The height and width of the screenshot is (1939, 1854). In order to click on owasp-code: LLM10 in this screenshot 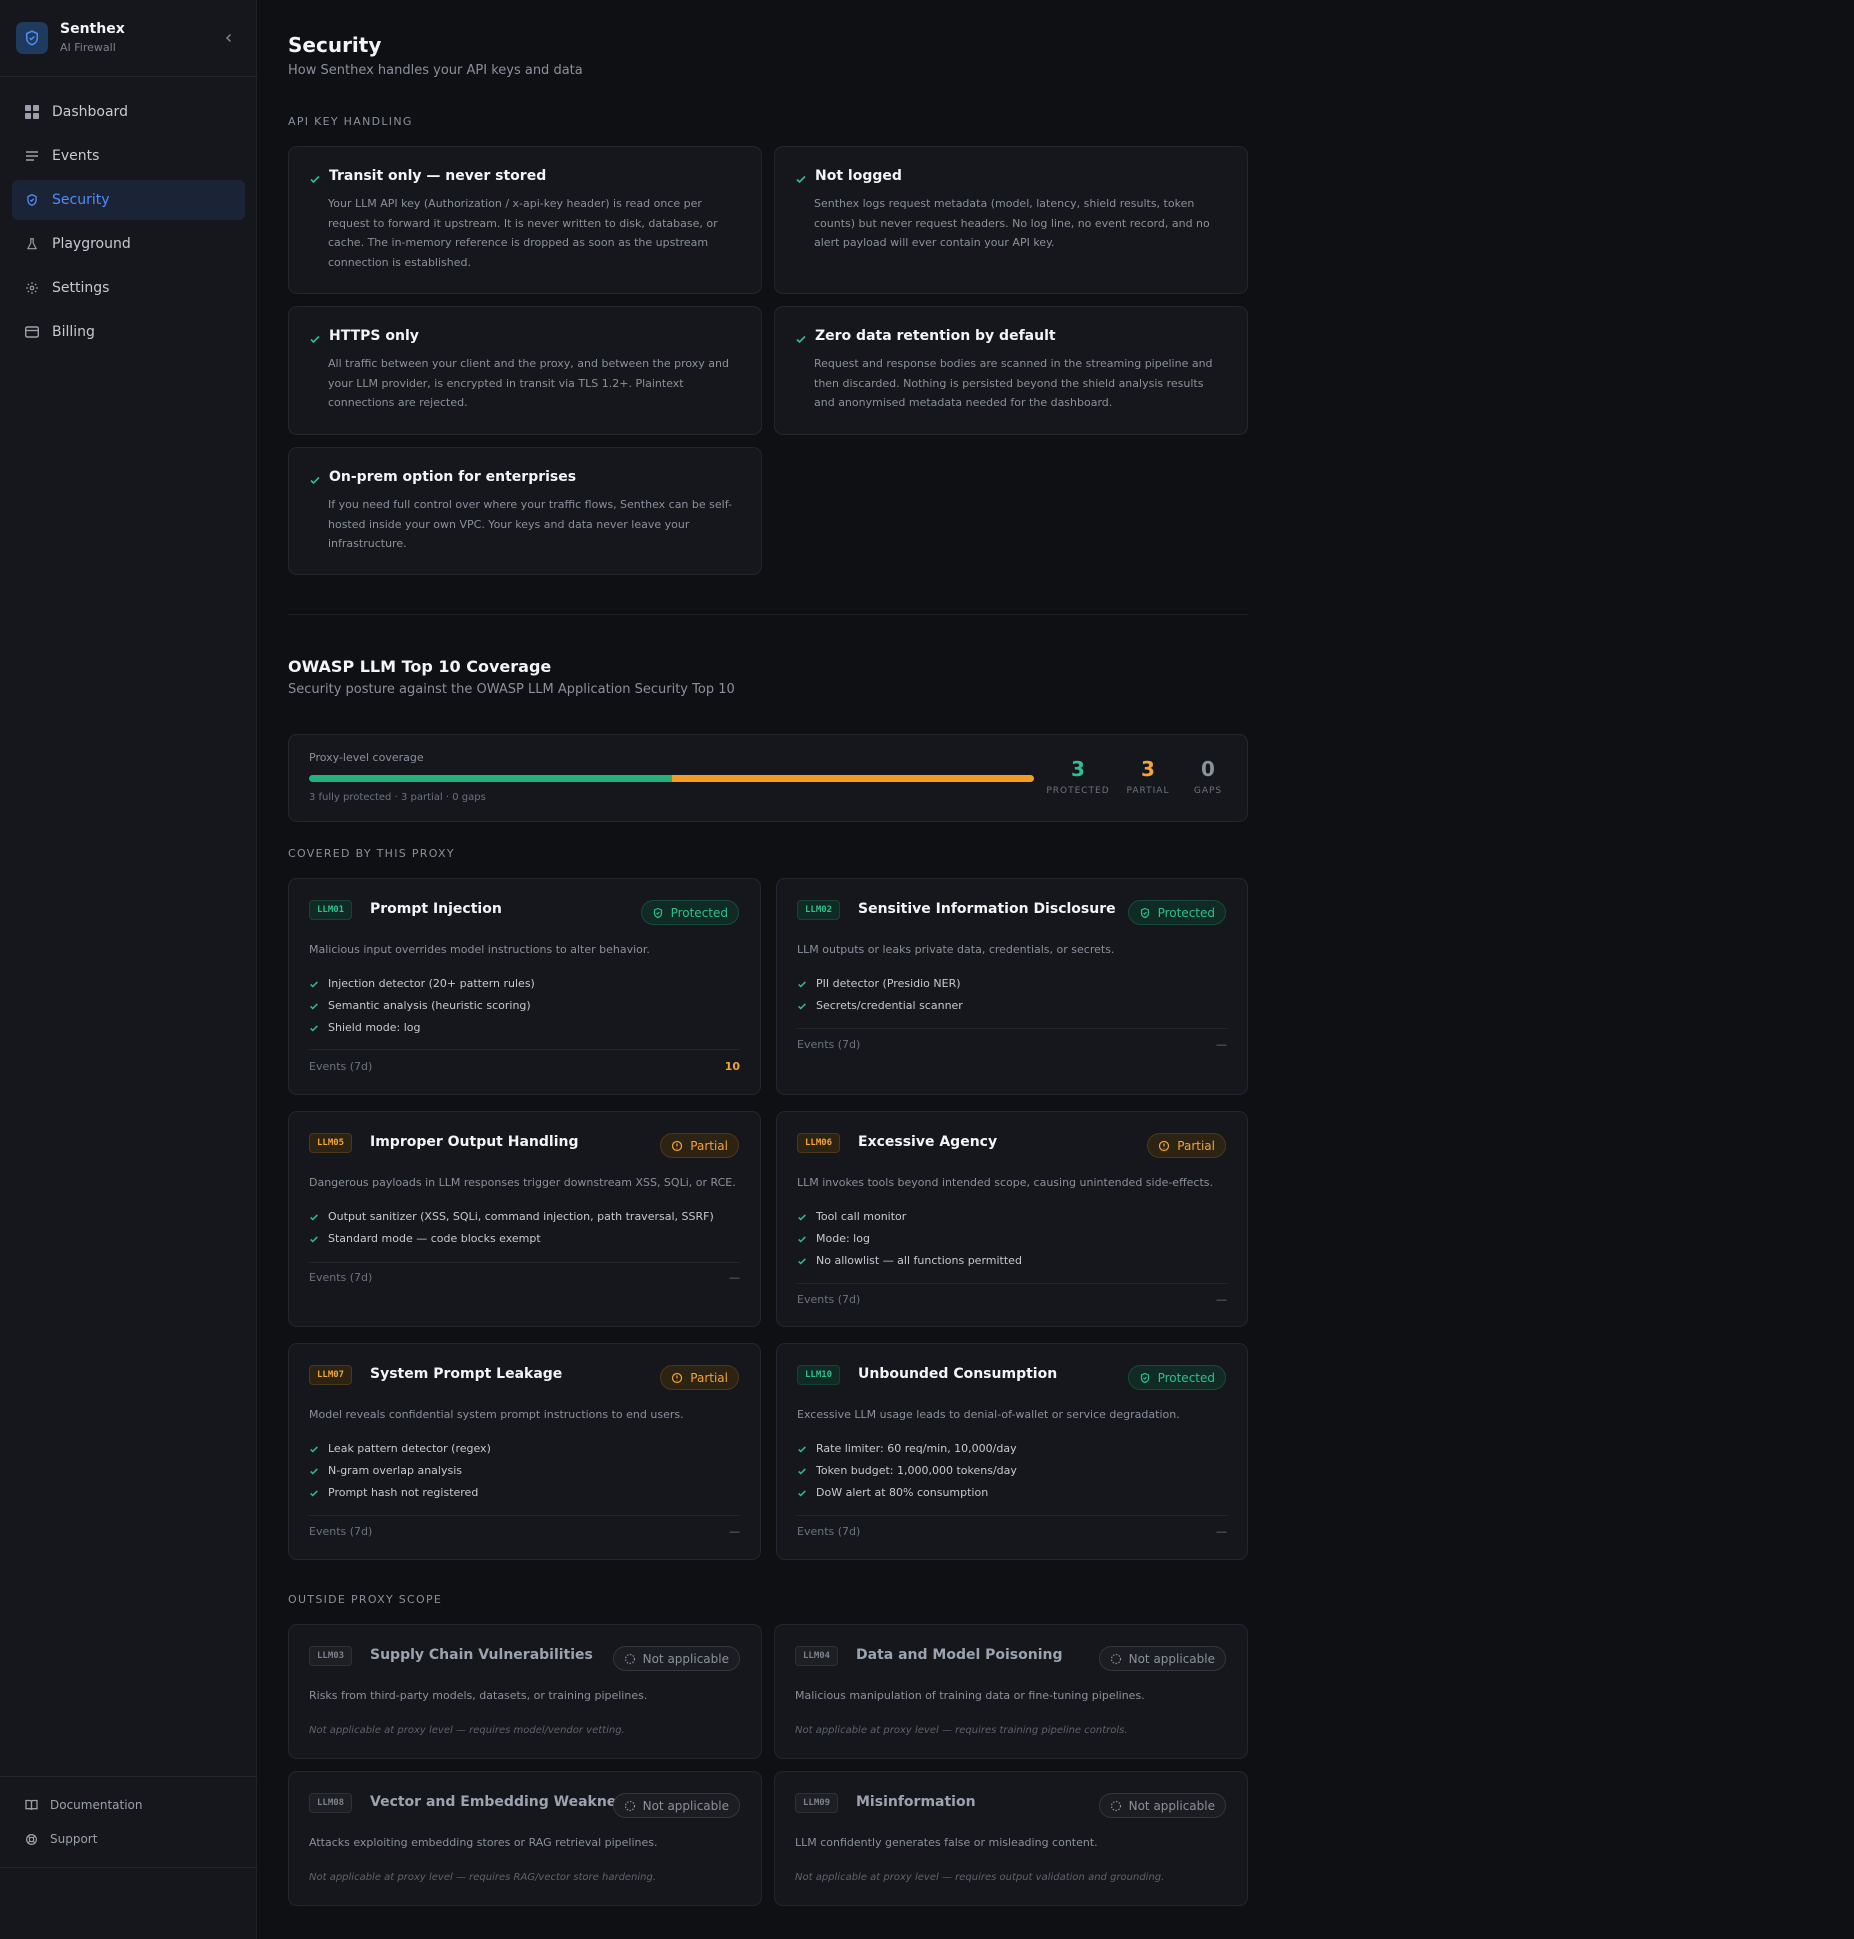, I will do `click(819, 1375)`.